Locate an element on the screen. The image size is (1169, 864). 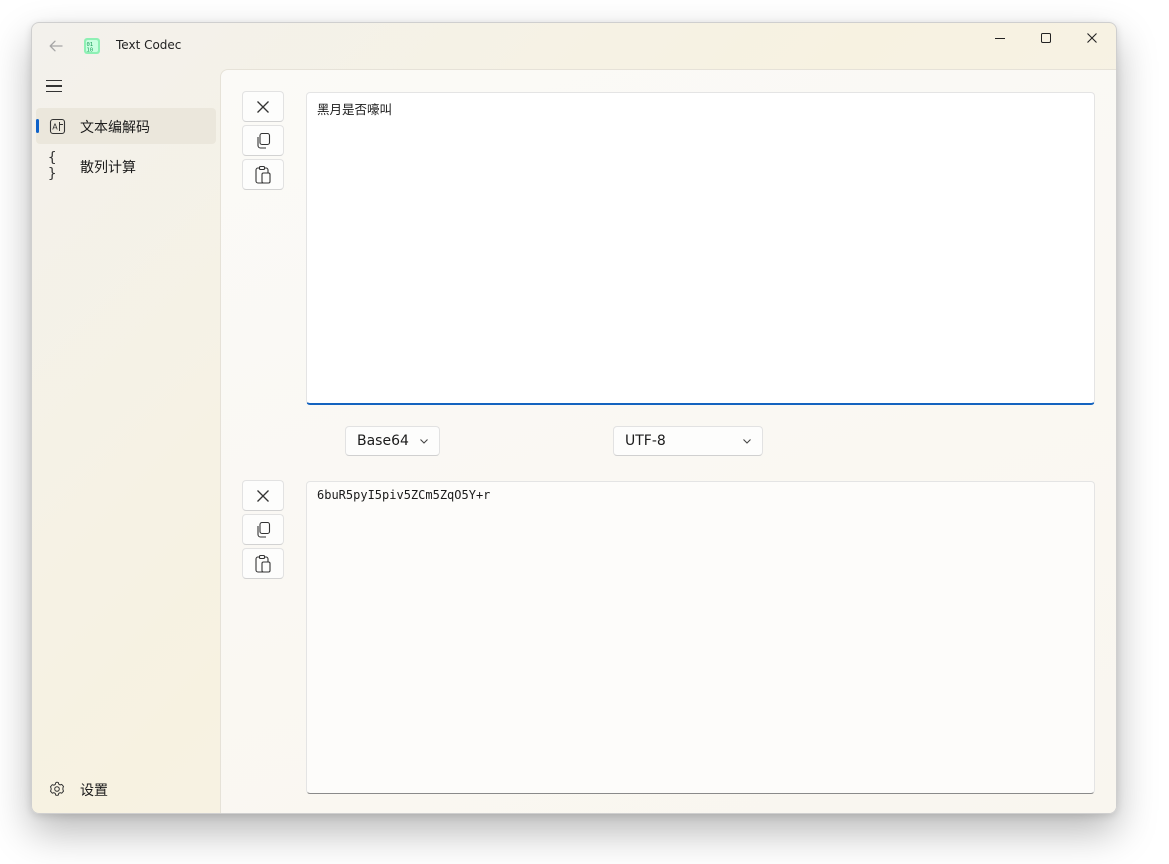
input-toolbar is located at coordinates (263, 142).